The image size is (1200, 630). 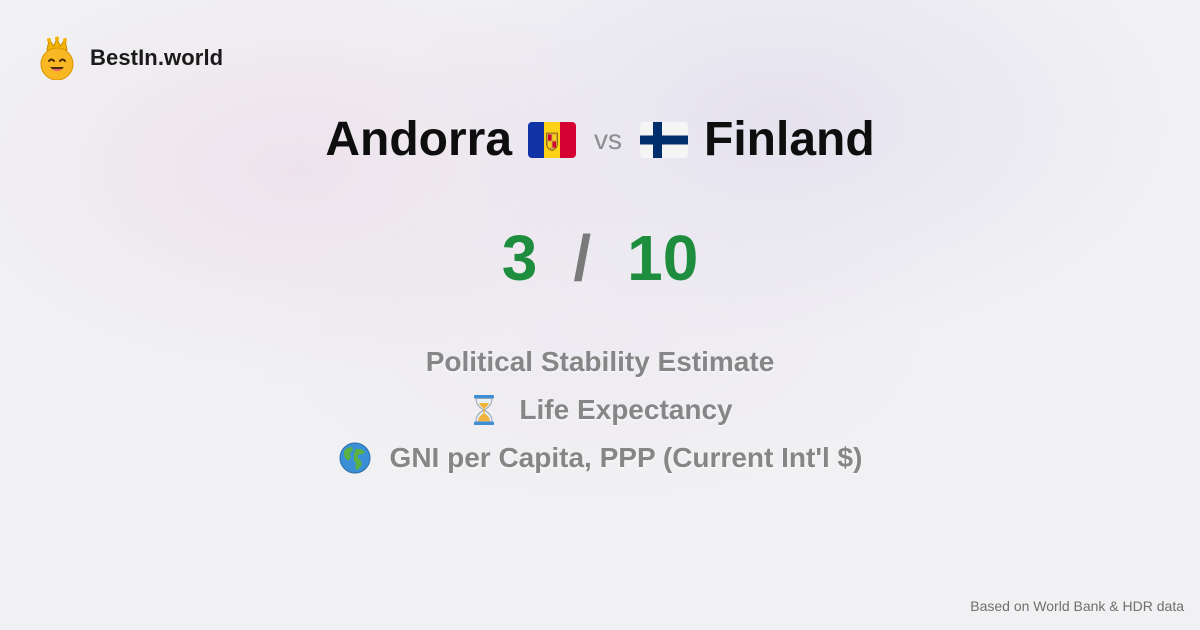 What do you see at coordinates (626, 457) in the screenshot?
I see `metric-label: GNI per Capita, PPP (Current Int'l $)` at bounding box center [626, 457].